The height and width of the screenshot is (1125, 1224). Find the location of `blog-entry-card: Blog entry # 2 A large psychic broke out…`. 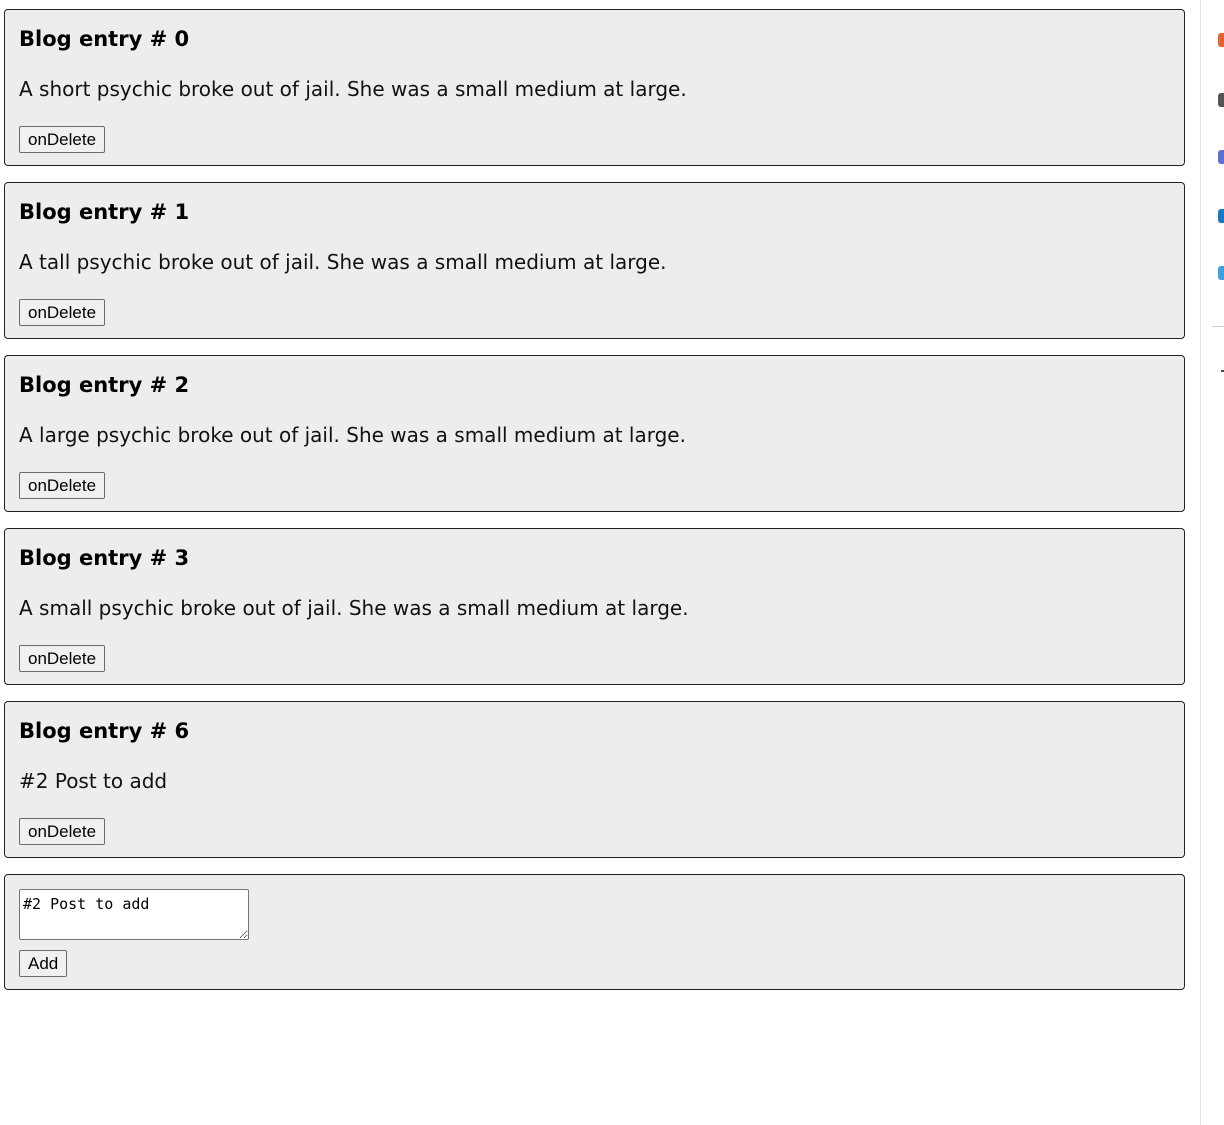

blog-entry-card: Blog entry # 2 A large psychic broke out… is located at coordinates (594, 433).